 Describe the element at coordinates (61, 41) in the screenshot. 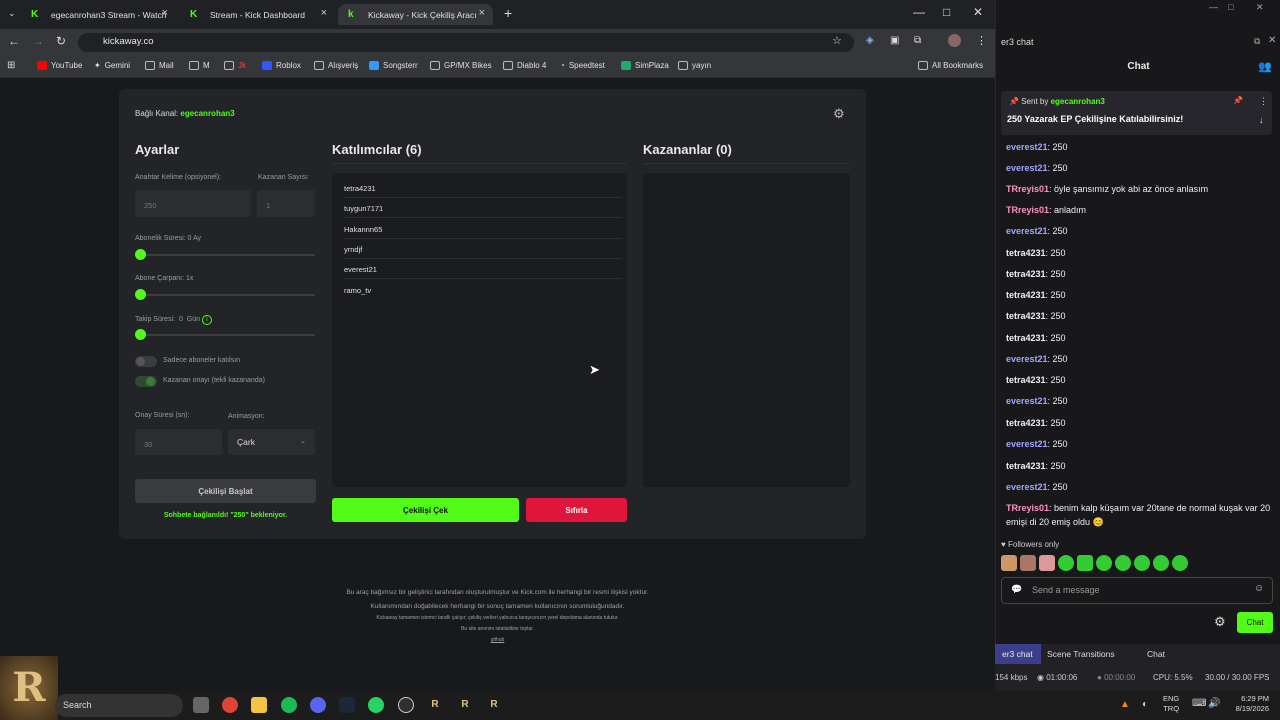

I see `reload-icon: ↻` at that location.